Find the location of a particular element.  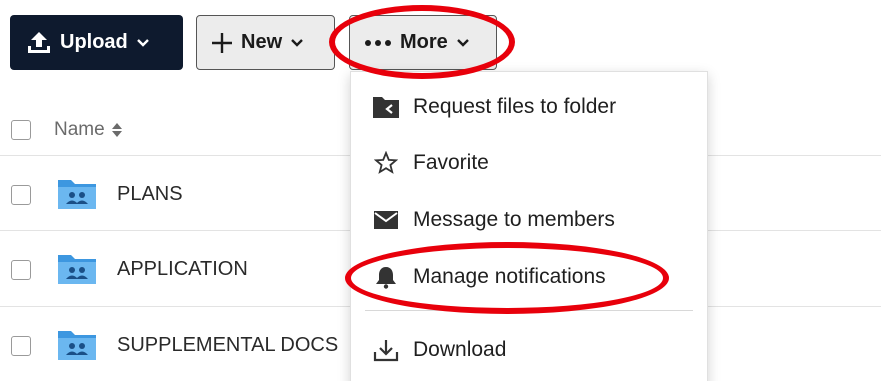

more-button: More is located at coordinates (423, 42).